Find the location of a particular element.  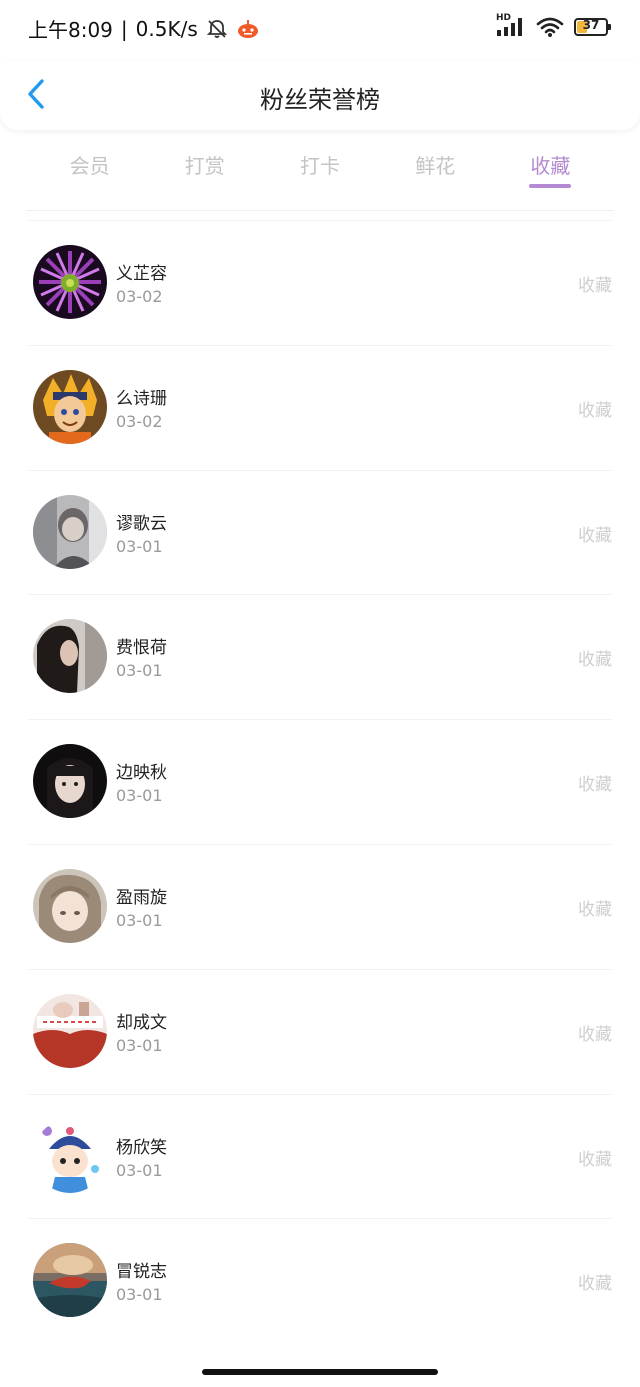

list-item: 么诗珊 03-02 收藏 is located at coordinates (320, 407).